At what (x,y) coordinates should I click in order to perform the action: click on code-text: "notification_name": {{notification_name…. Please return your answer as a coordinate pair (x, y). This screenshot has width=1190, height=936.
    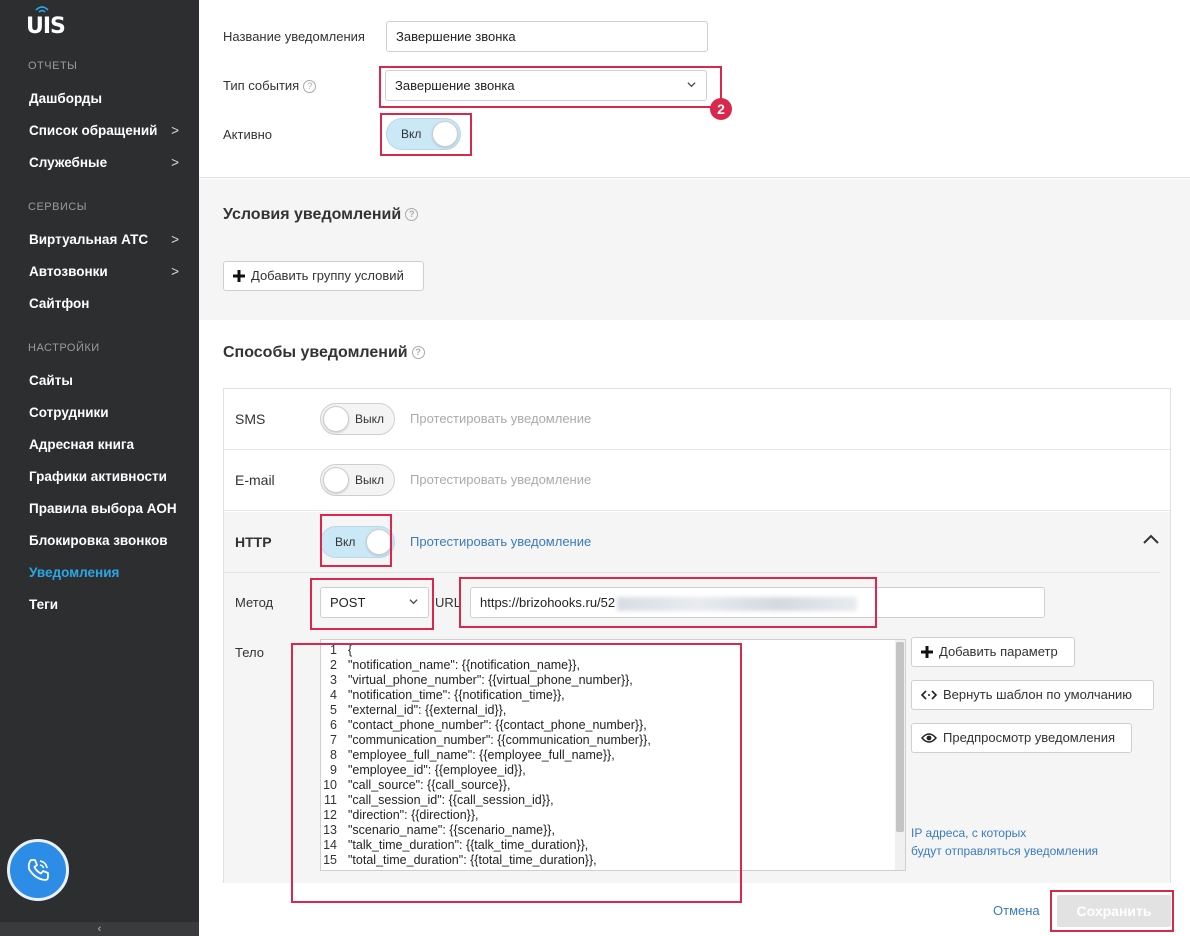
    Looking at the image, I should click on (464, 665).